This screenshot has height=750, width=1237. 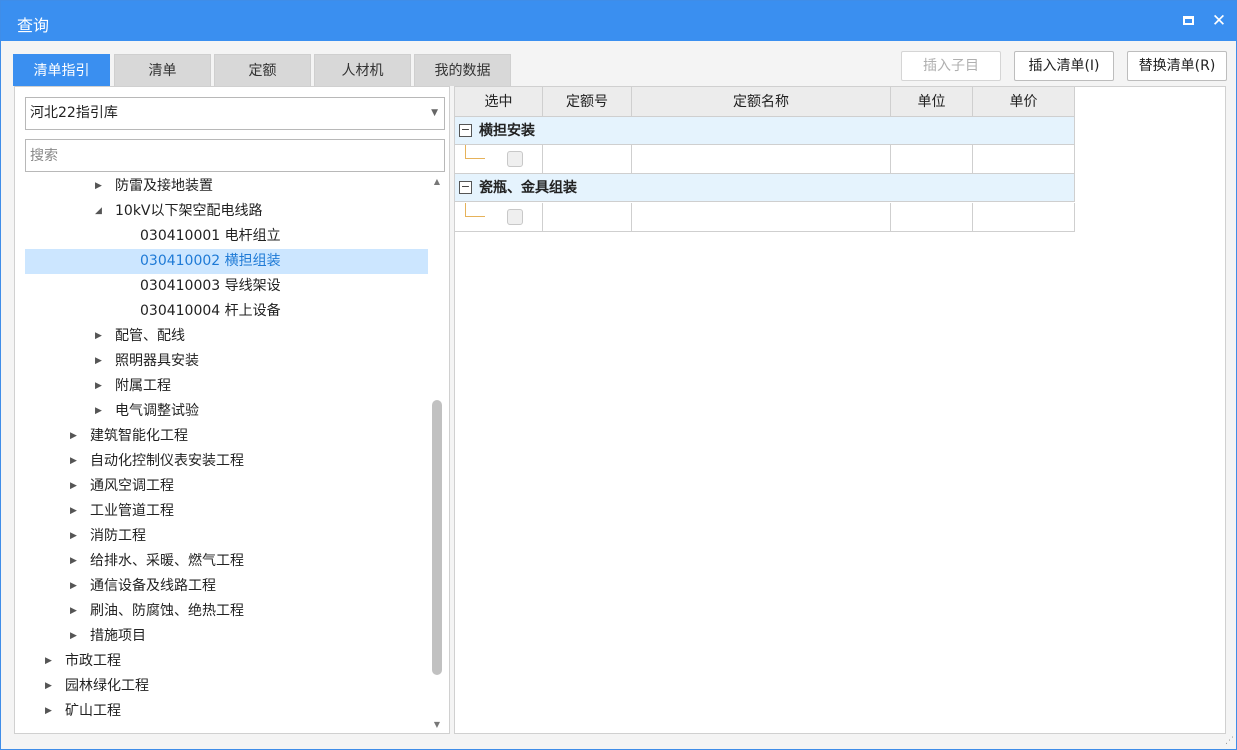 What do you see at coordinates (210, 311) in the screenshot?
I see `tree-item-label: 030410004 杆上设备` at bounding box center [210, 311].